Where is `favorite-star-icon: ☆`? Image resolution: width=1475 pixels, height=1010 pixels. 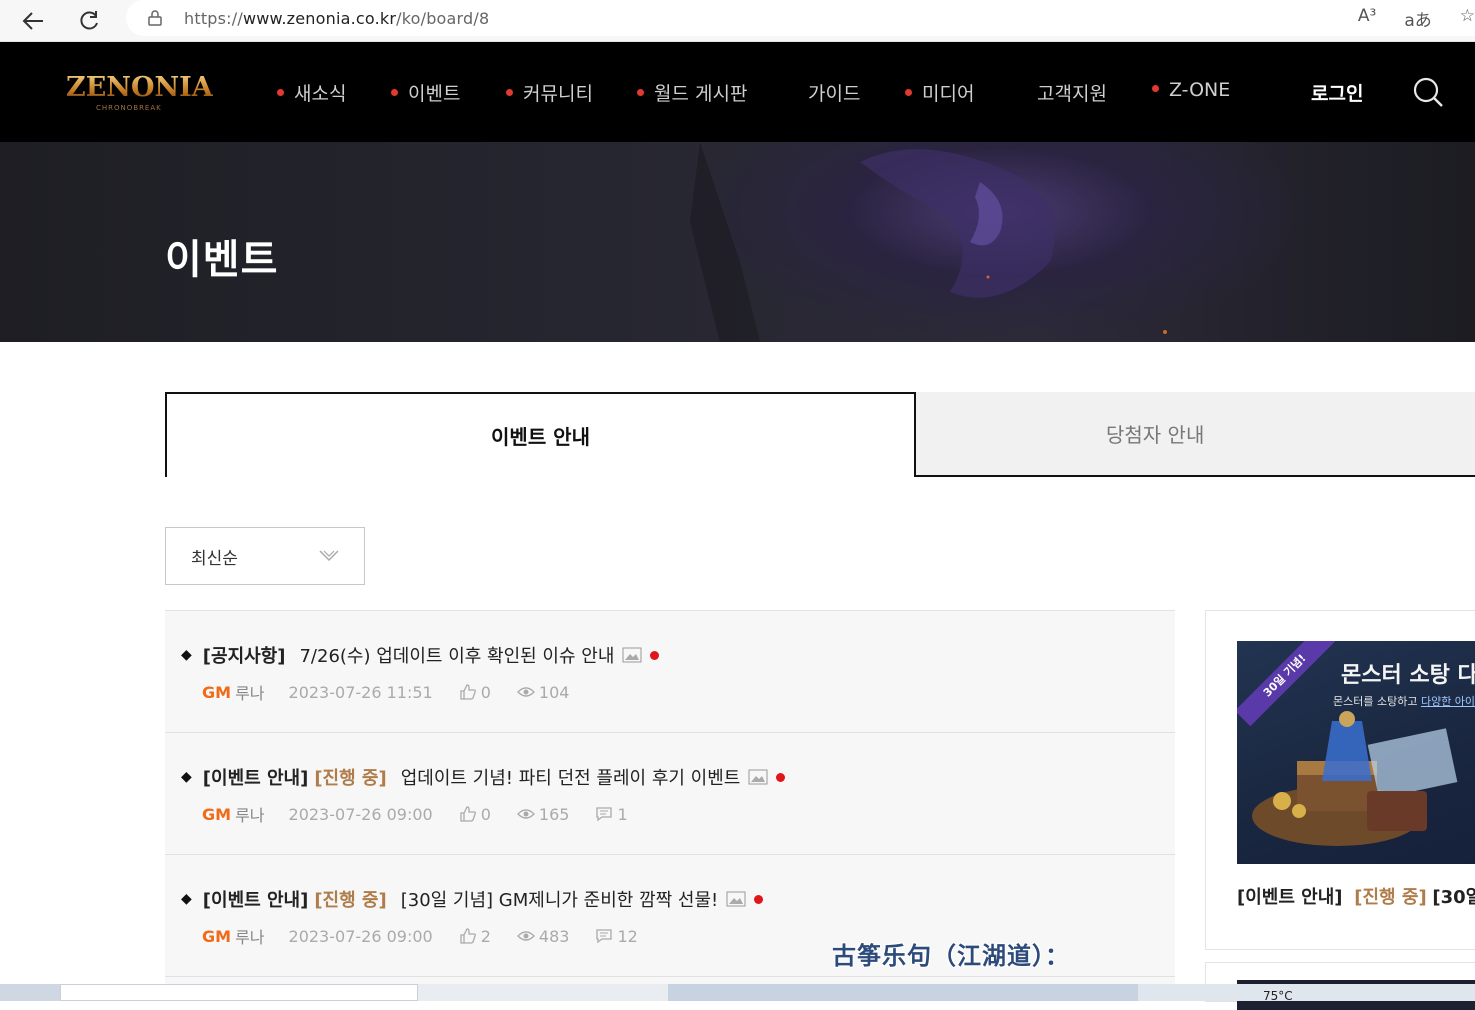
favorite-star-icon: ☆ is located at coordinates (1467, 18).